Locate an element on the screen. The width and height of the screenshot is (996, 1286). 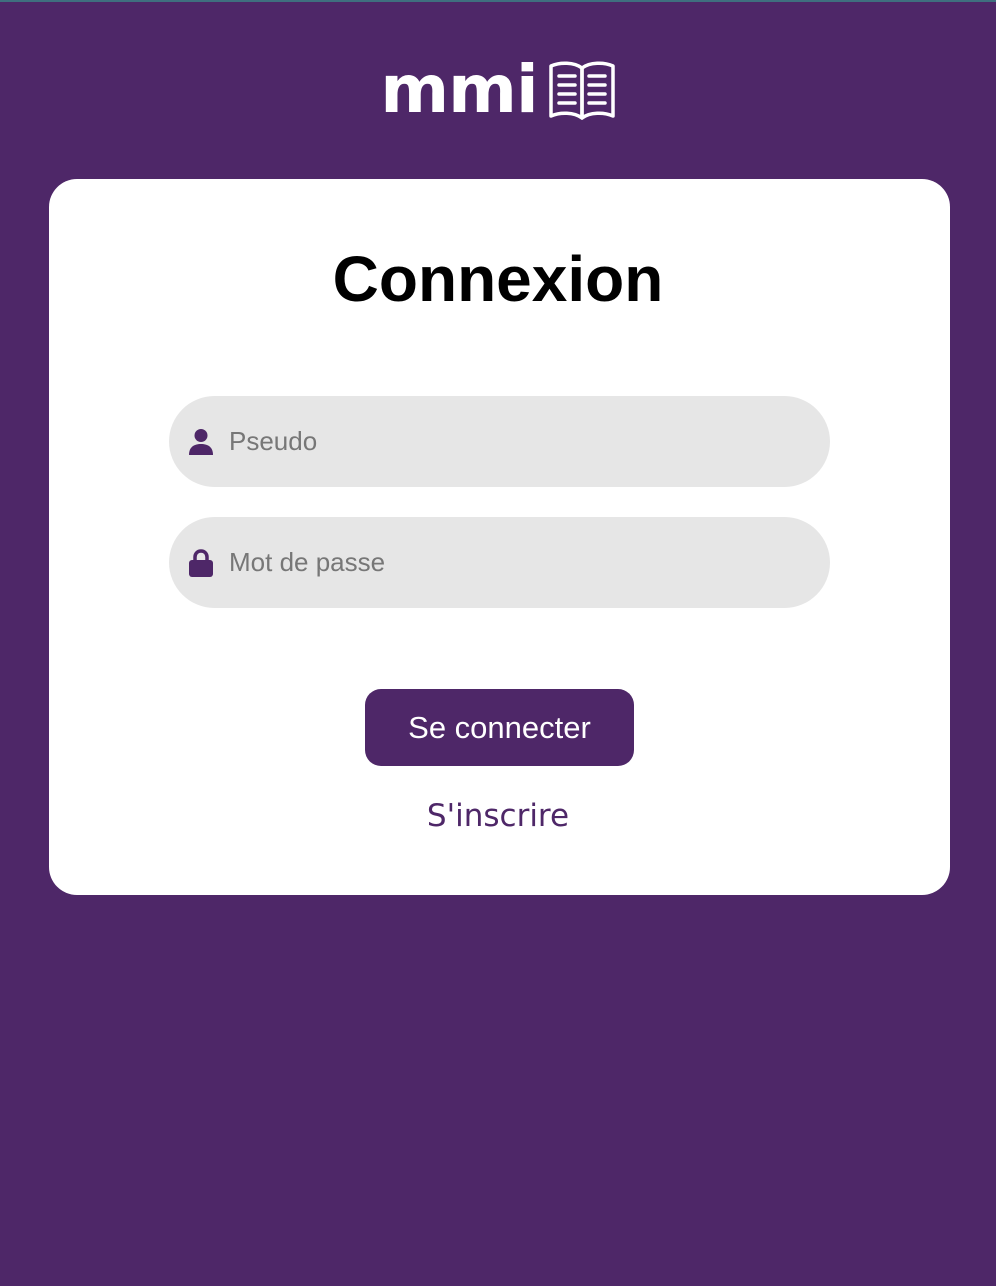
login-button: Se connecter is located at coordinates (499, 727).